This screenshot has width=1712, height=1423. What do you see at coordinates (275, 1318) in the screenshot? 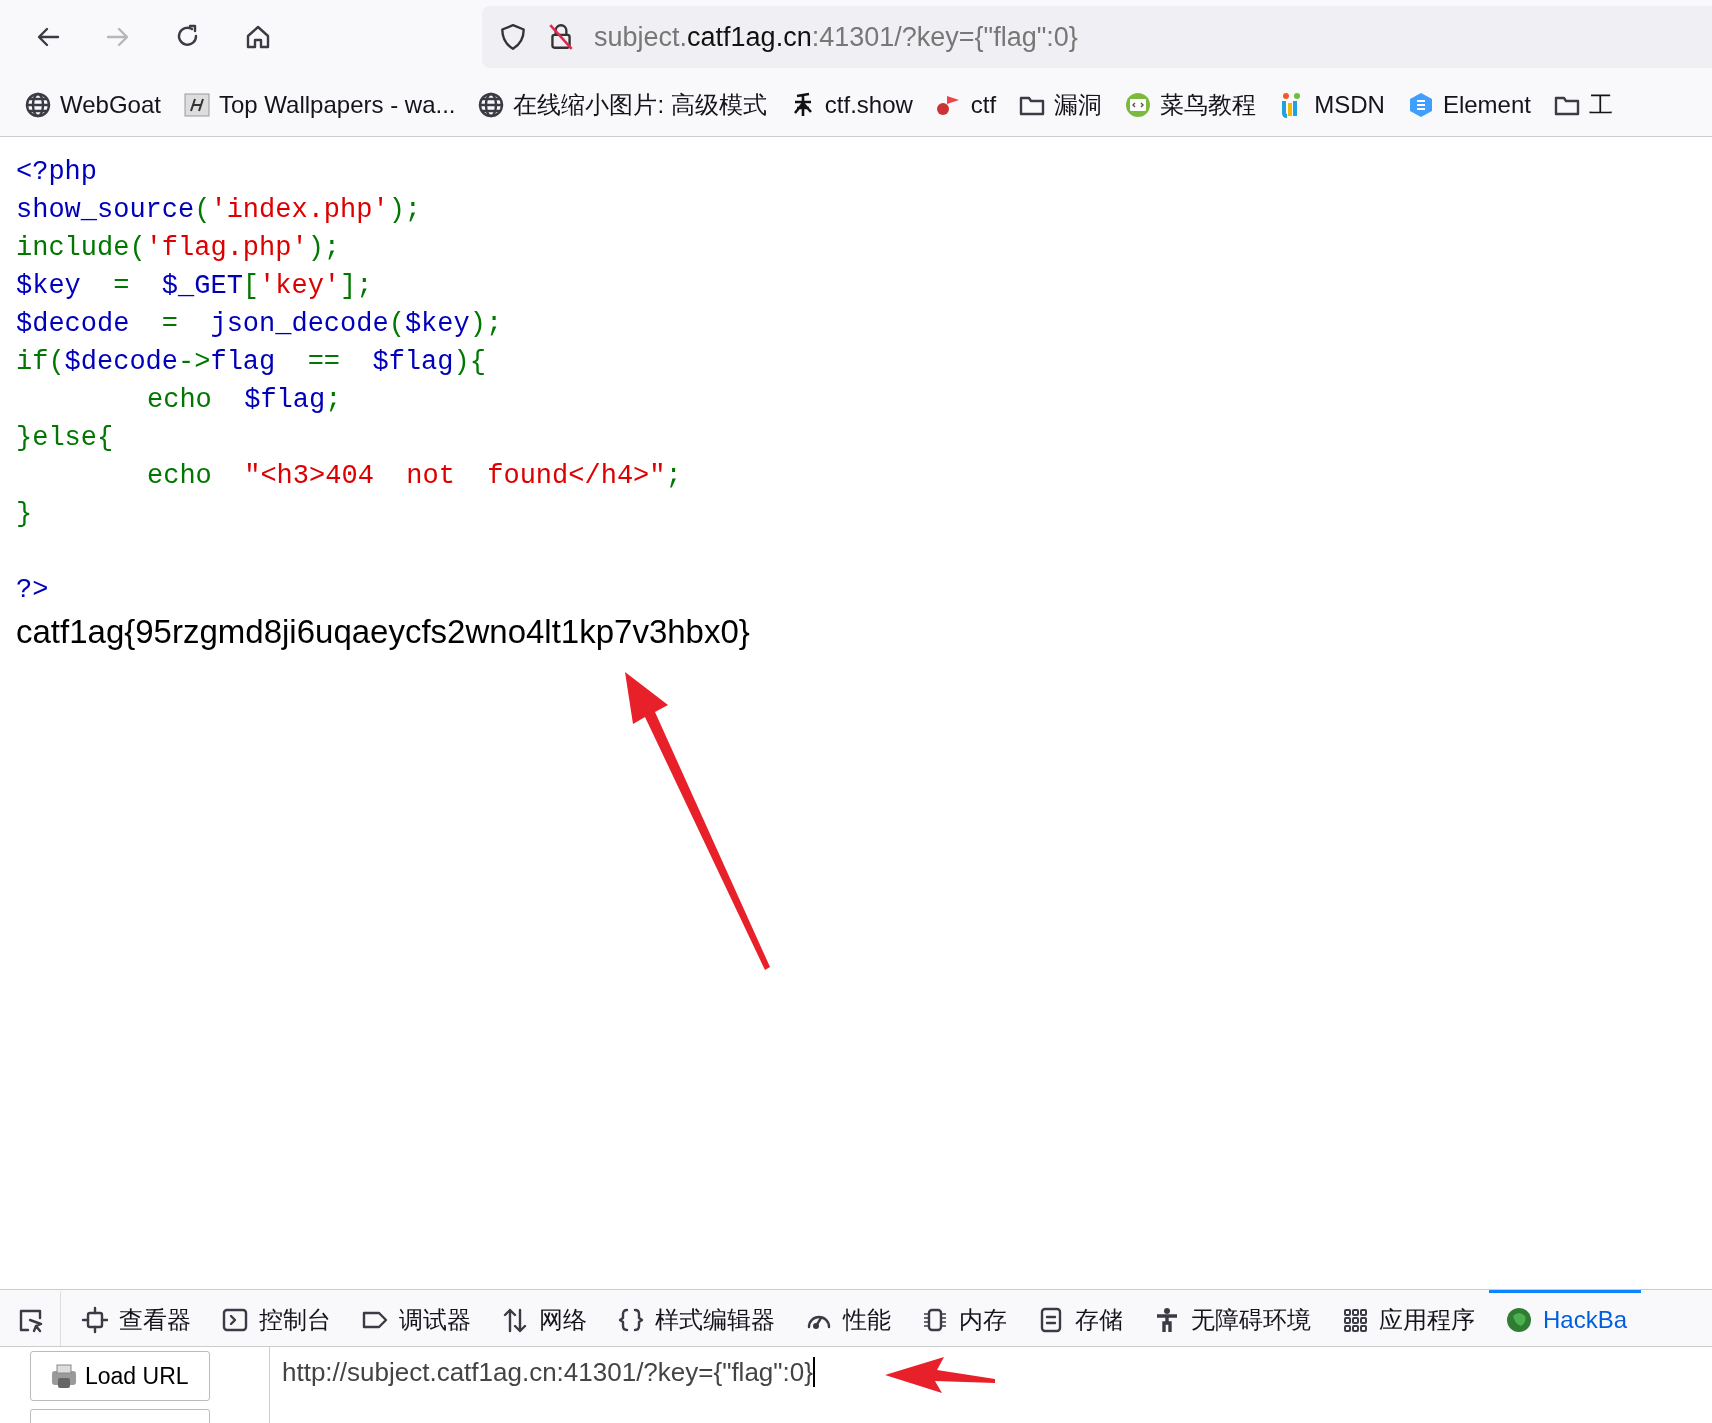
I see `devtools-tab: 控制台` at bounding box center [275, 1318].